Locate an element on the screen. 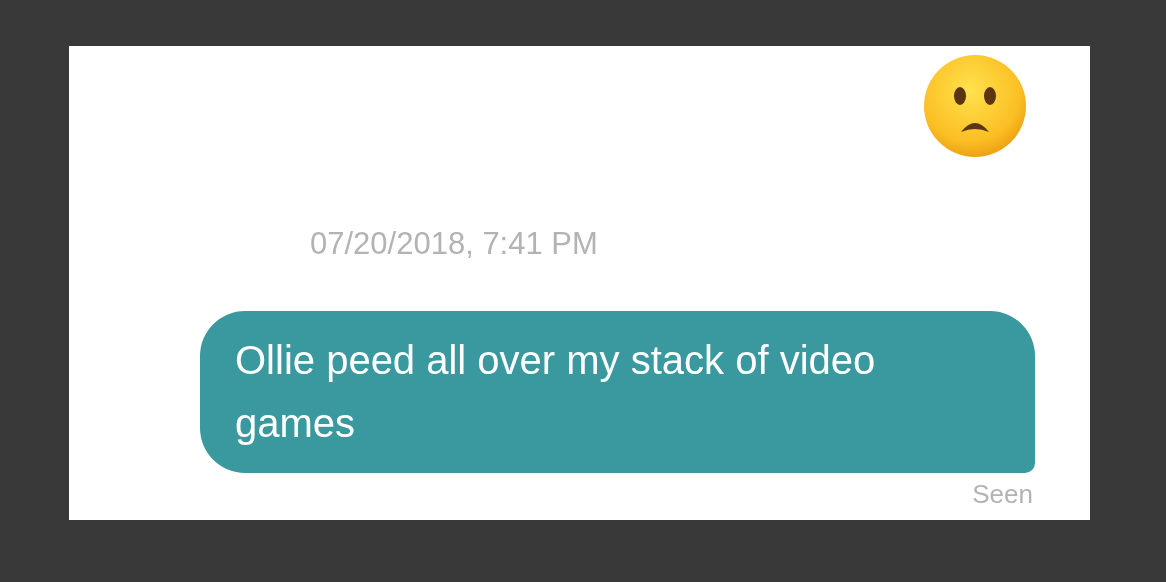 This screenshot has width=1166, height=582. seen-status: Seen is located at coordinates (1002, 494).